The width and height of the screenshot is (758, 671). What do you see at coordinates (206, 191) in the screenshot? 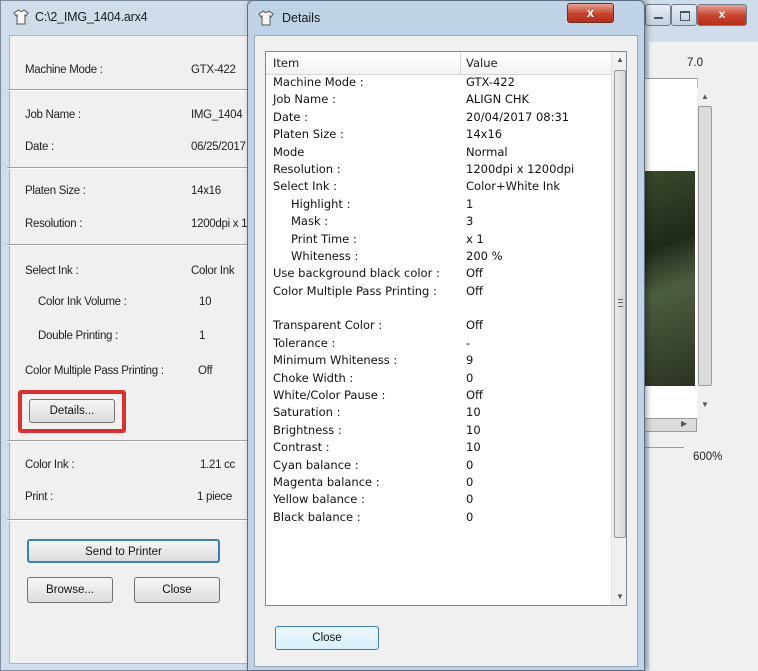
I see `platen-size-value: 14x16` at bounding box center [206, 191].